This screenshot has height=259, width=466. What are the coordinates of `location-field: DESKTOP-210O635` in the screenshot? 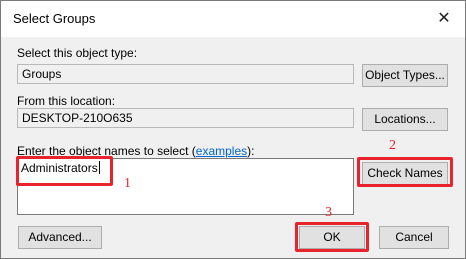 It's located at (185, 118).